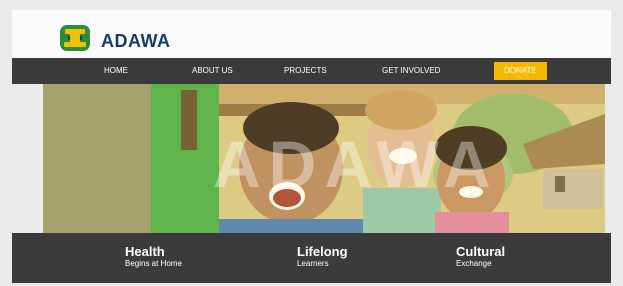  I want to click on feature-lifelong: Lifelong Learners, so click(322, 257).